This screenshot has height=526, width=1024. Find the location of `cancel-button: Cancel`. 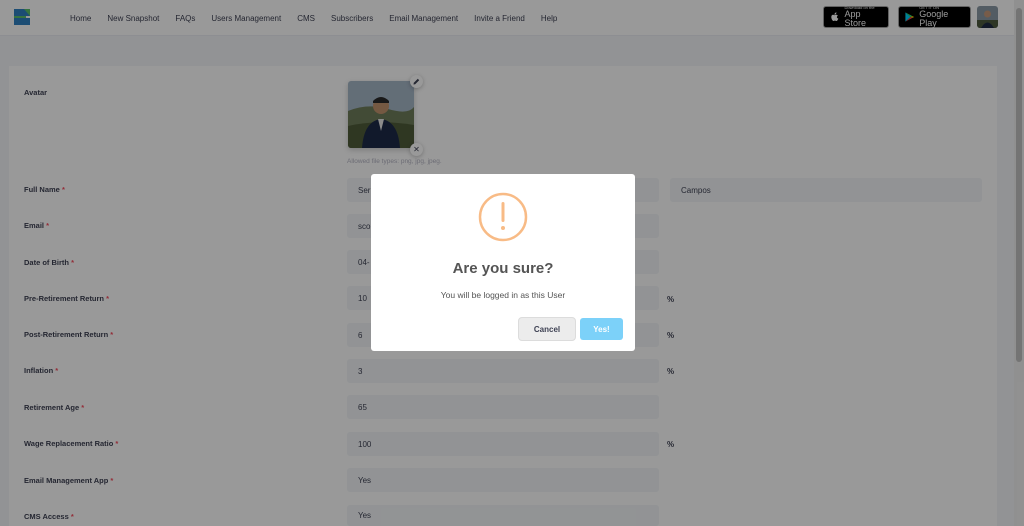

cancel-button: Cancel is located at coordinates (547, 329).